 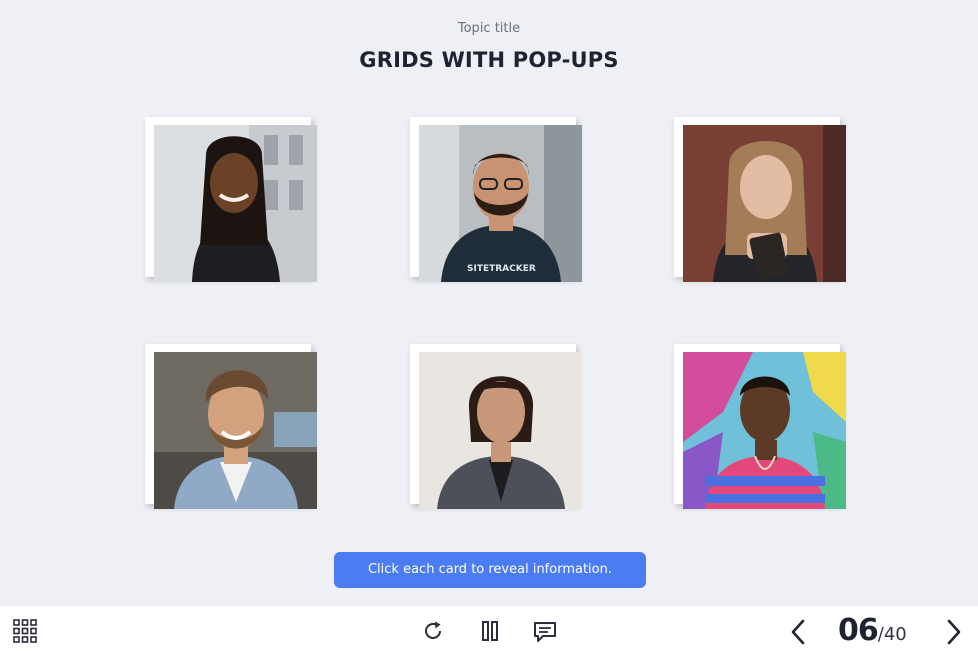 I want to click on svg-text: SITETRACKER, so click(x=501, y=269).